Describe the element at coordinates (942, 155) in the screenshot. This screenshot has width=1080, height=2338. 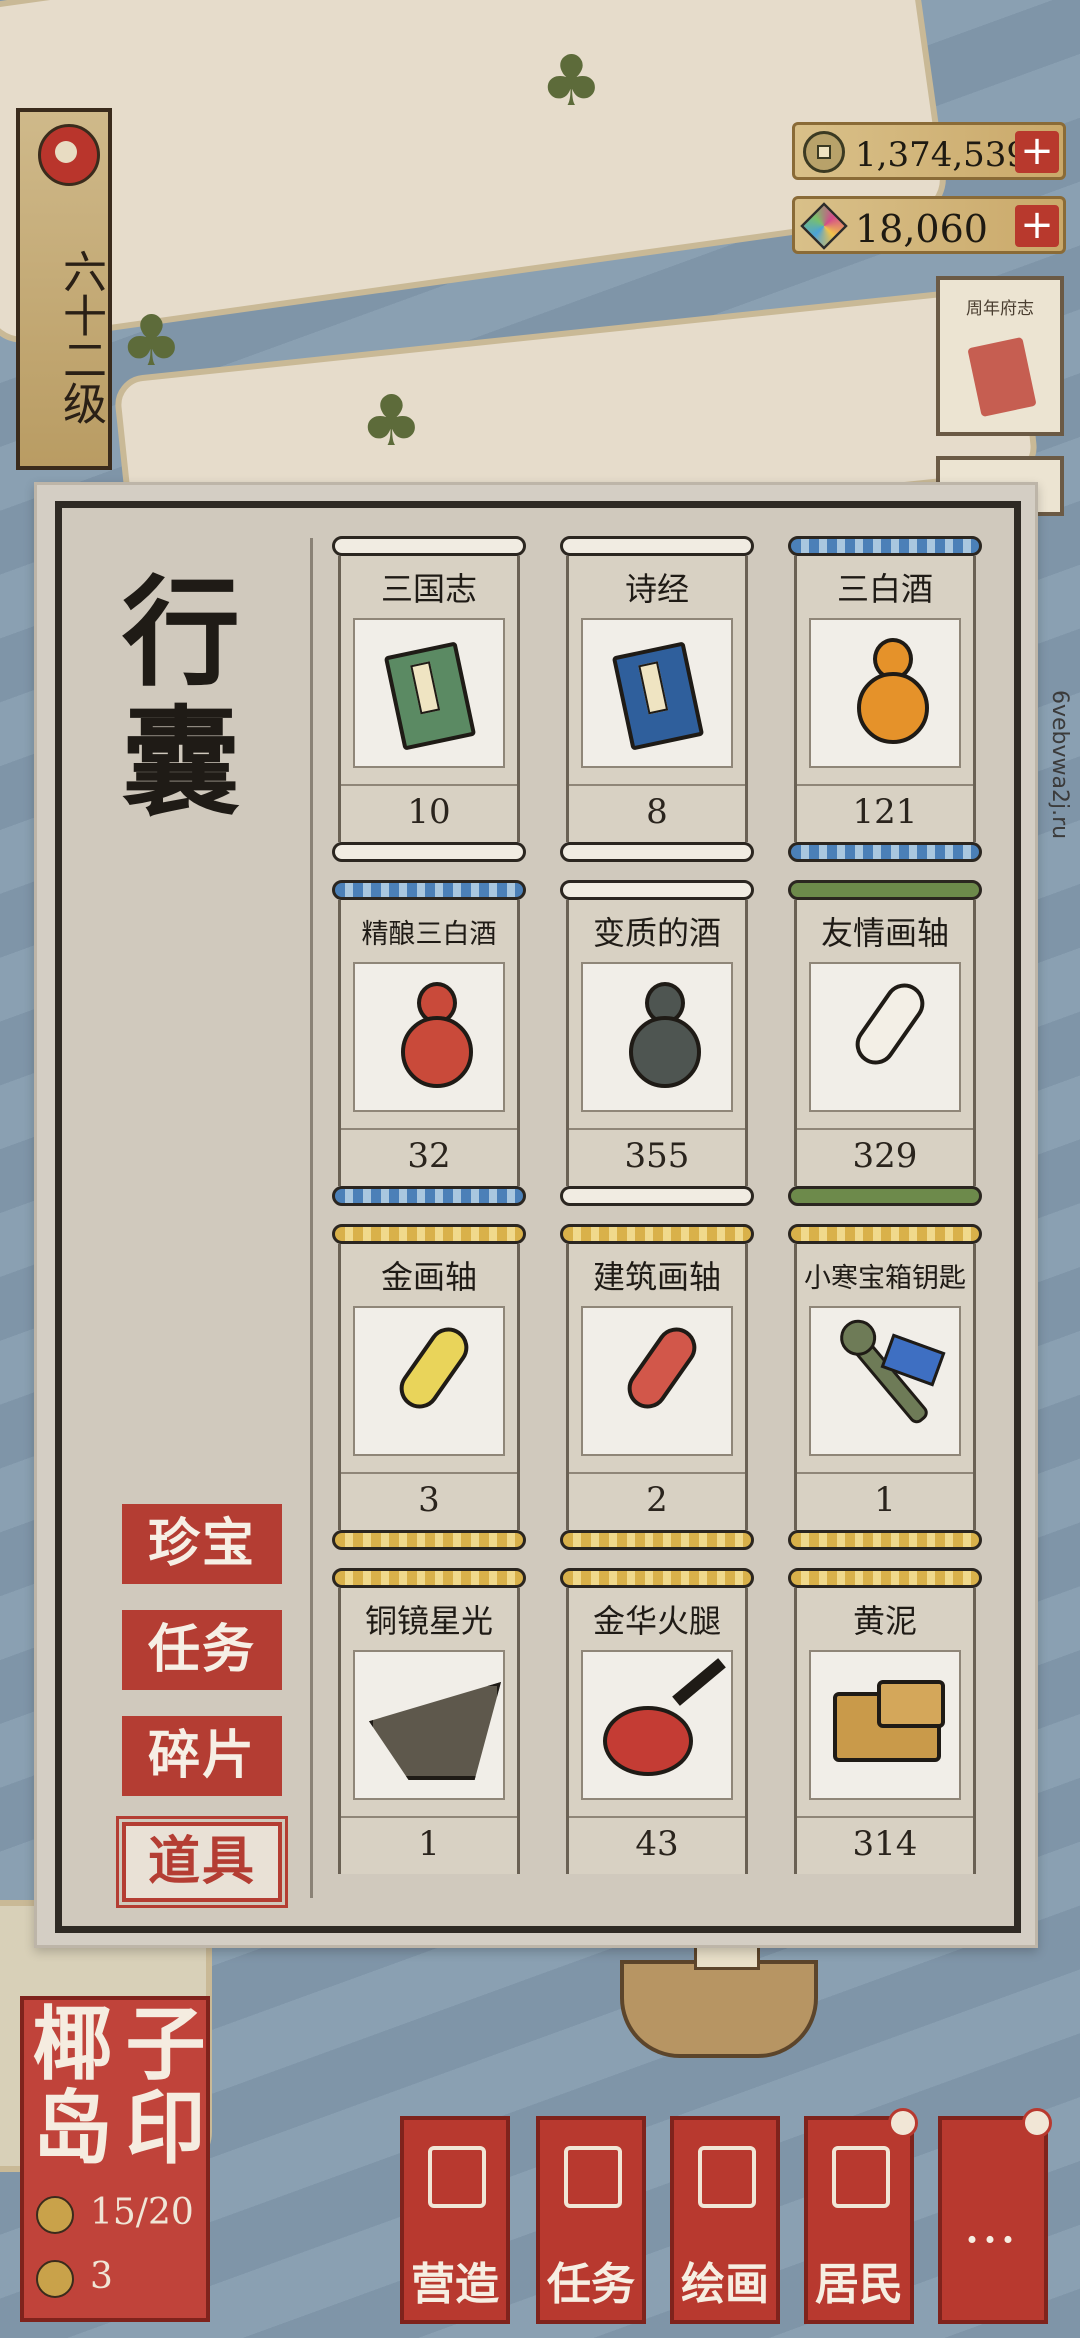
I see `coin-amount: 1,374,539` at that location.